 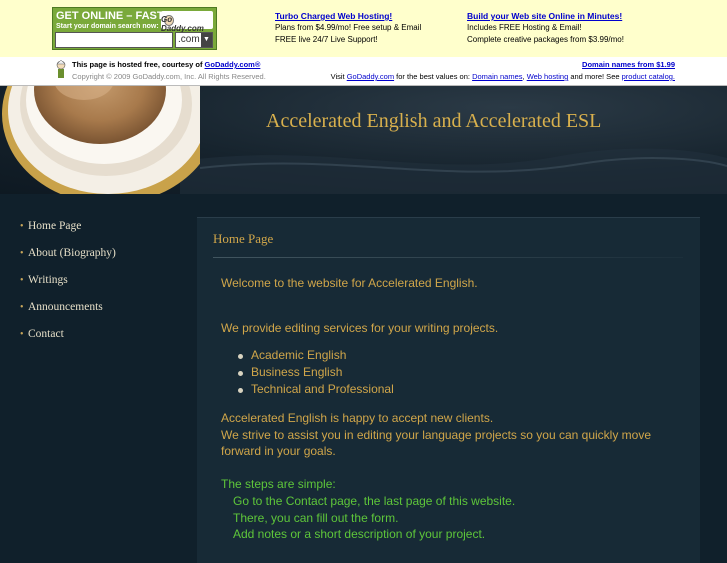 I want to click on page-title: Home Page, so click(x=243, y=238).